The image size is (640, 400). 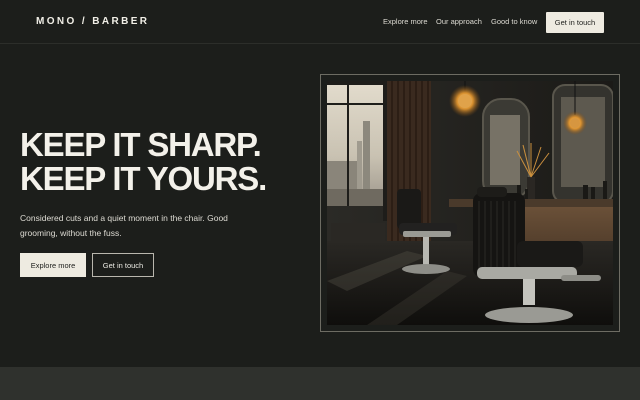 I want to click on hero-headline-line-2: KEEP IT YOURS., so click(x=143, y=178).